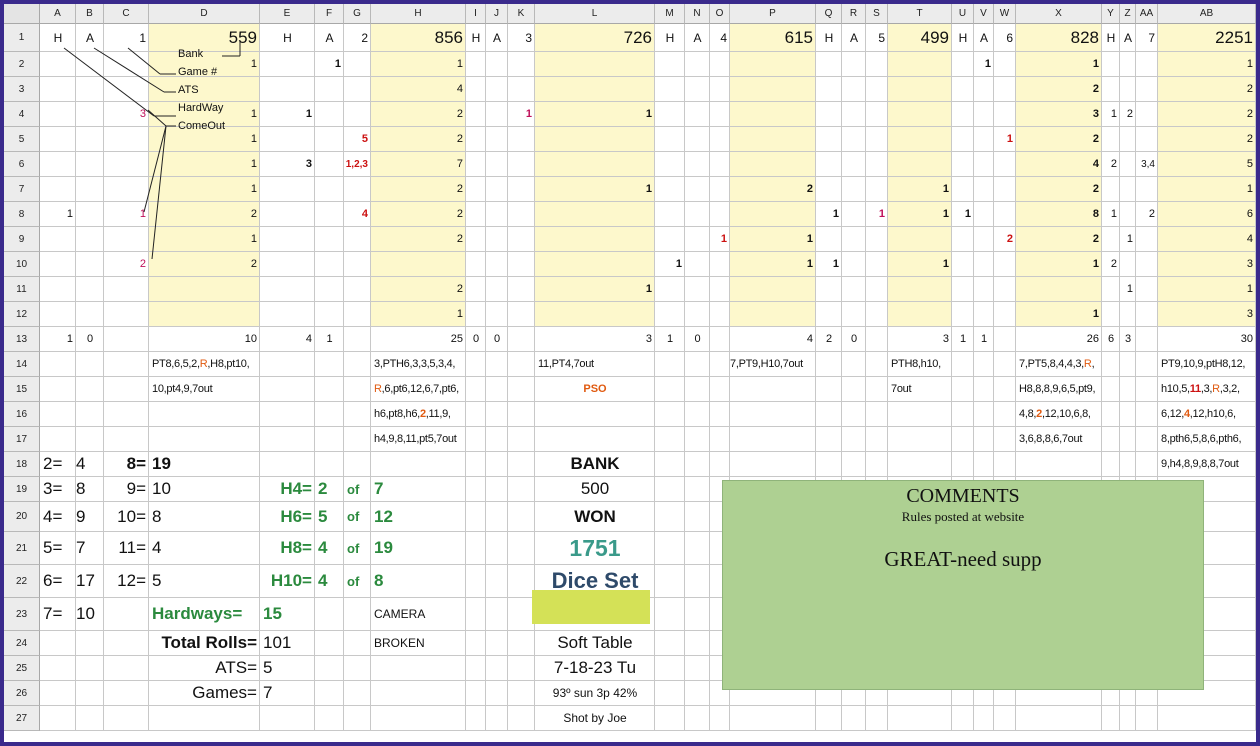  What do you see at coordinates (357, 14) in the screenshot?
I see `column-header-g: G` at bounding box center [357, 14].